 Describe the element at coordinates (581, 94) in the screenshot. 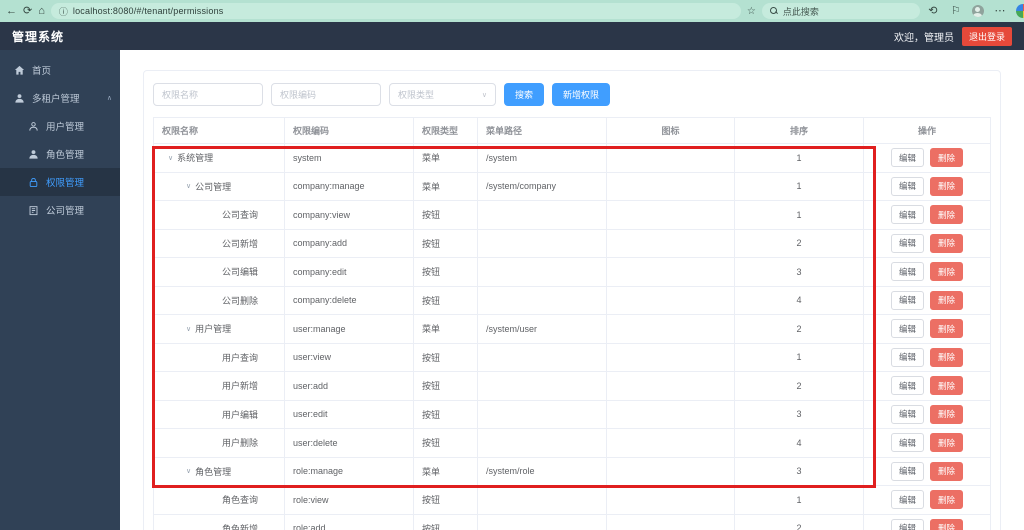

I see `add-permission-button: 新增权限` at that location.